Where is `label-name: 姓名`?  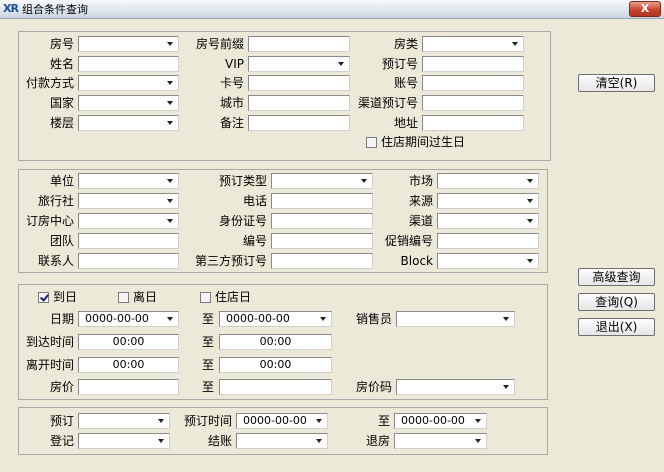
label-name: 姓名 is located at coordinates (61, 64).